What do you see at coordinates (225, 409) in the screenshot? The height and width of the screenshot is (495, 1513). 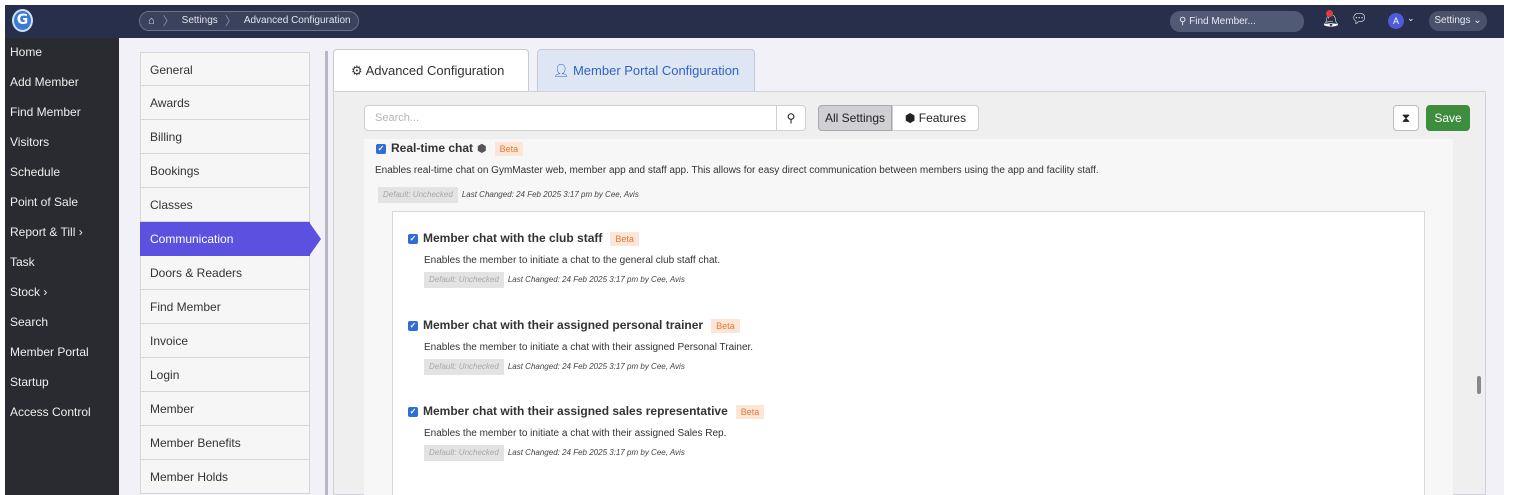 I see `settings-item-member: Member` at bounding box center [225, 409].